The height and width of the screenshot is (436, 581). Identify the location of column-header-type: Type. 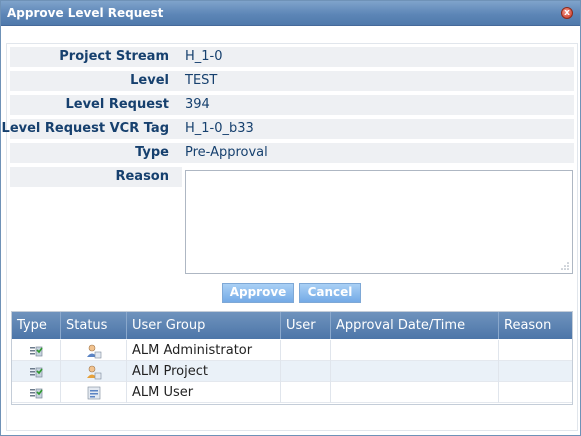
(36, 325).